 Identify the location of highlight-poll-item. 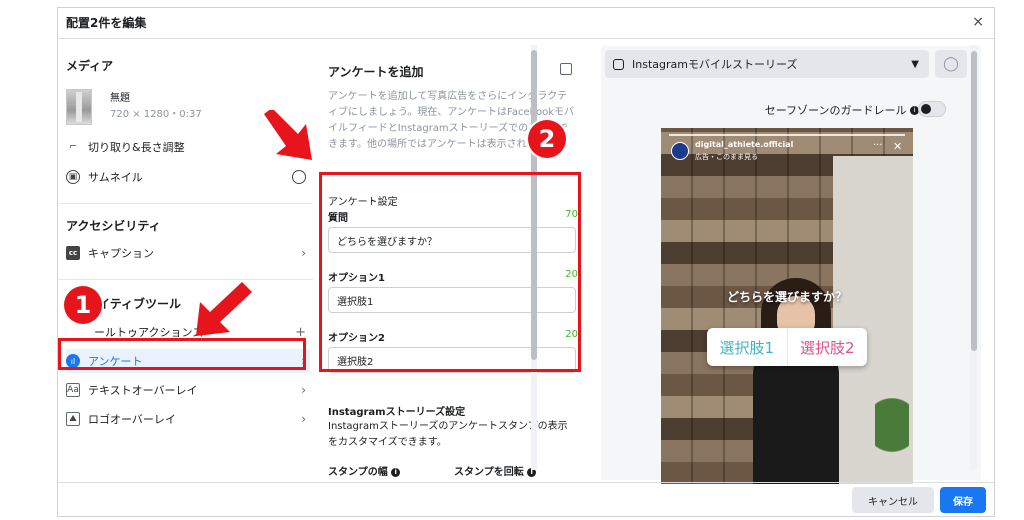
(182, 354).